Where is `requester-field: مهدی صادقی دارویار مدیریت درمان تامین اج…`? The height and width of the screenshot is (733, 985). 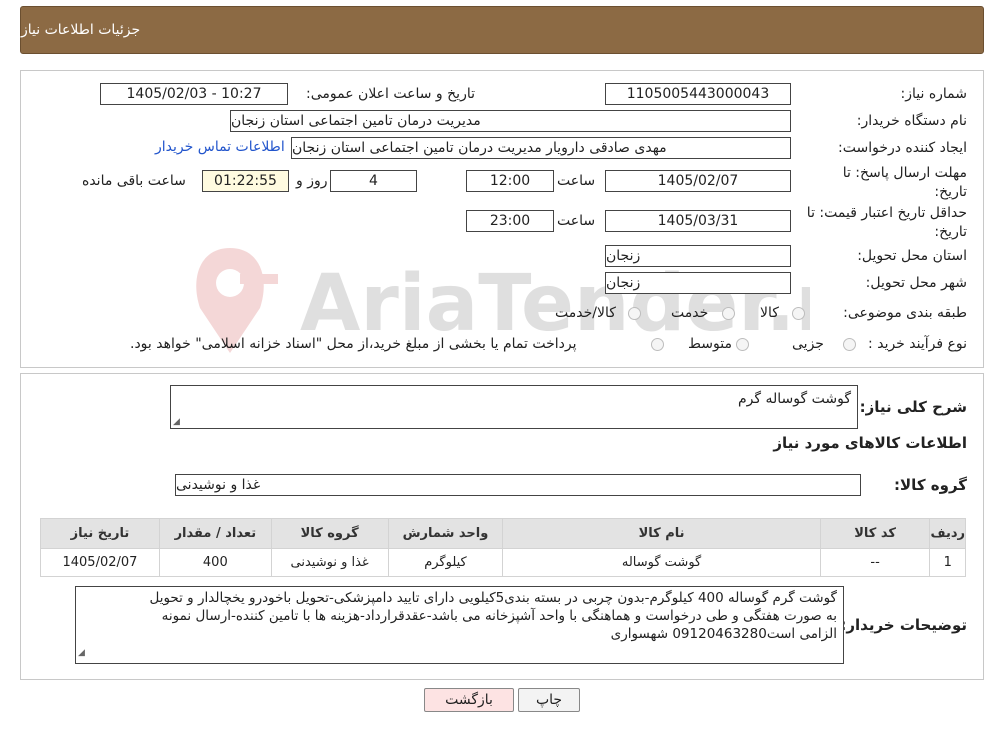
requester-field: مهدی صادقی دارویار مدیریت درمان تامین اج… is located at coordinates (541, 148).